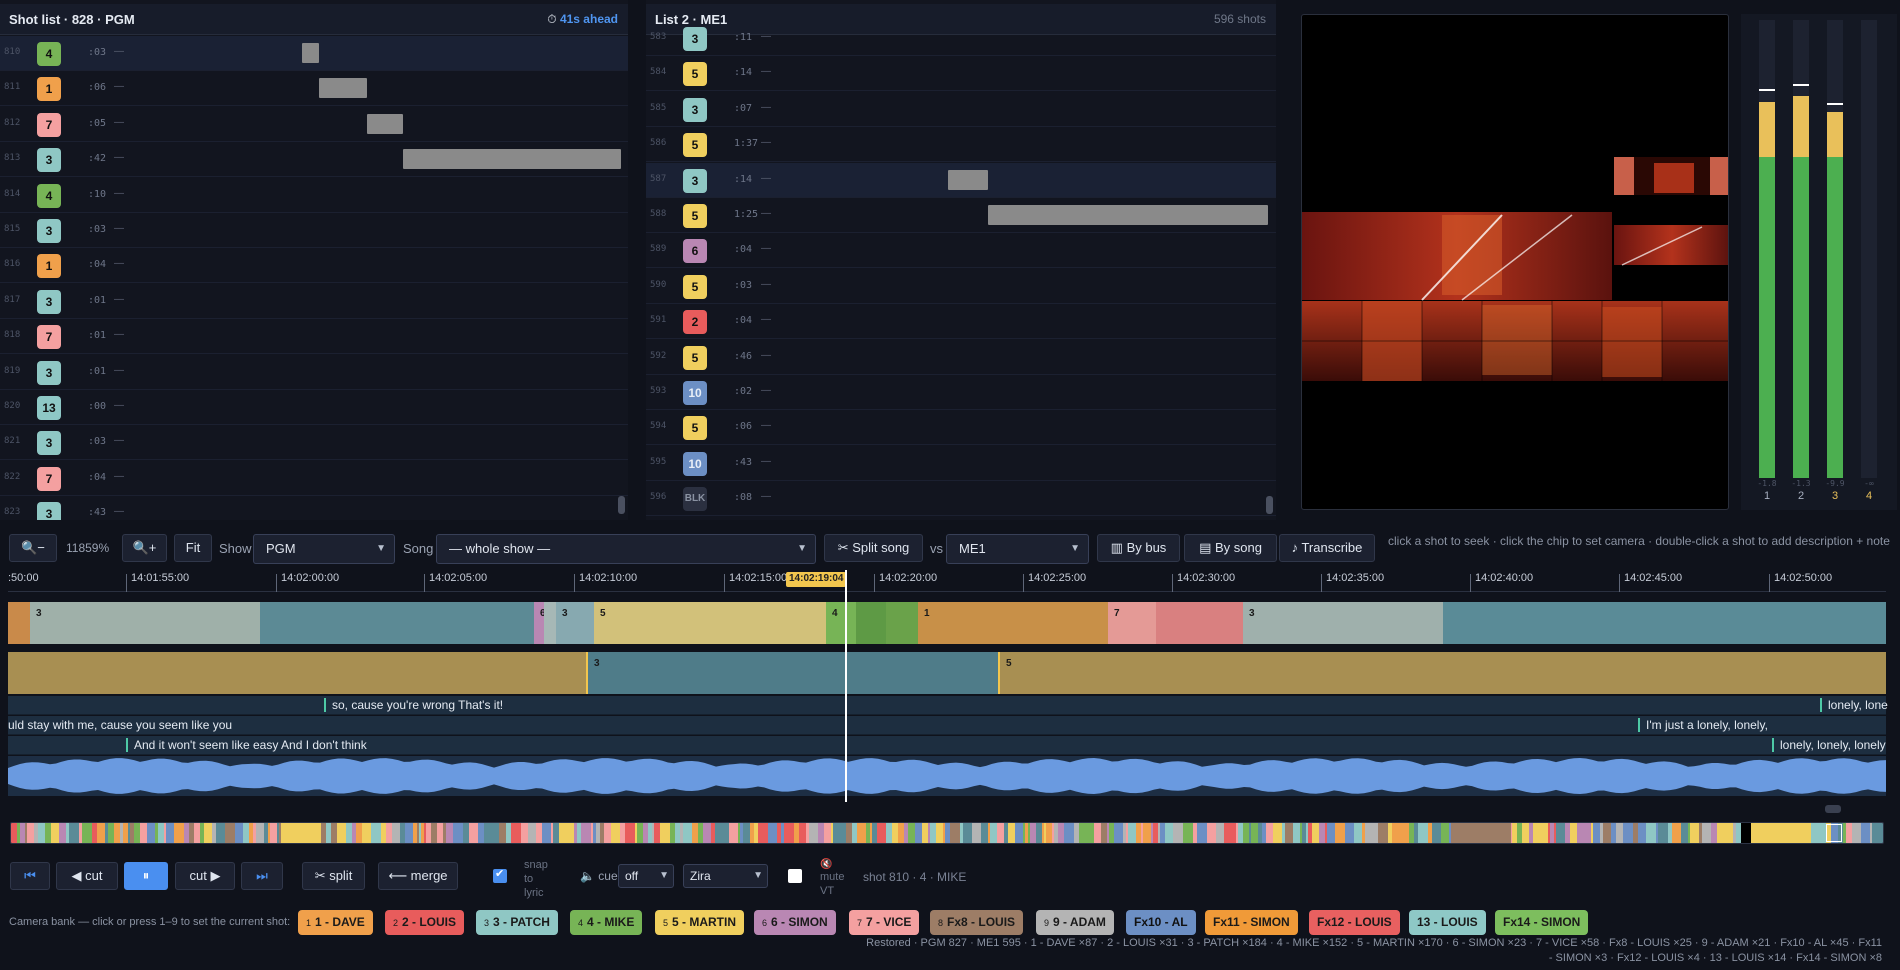  What do you see at coordinates (961, 38) in the screenshot?
I see `shot-row: 583 3:11—` at bounding box center [961, 38].